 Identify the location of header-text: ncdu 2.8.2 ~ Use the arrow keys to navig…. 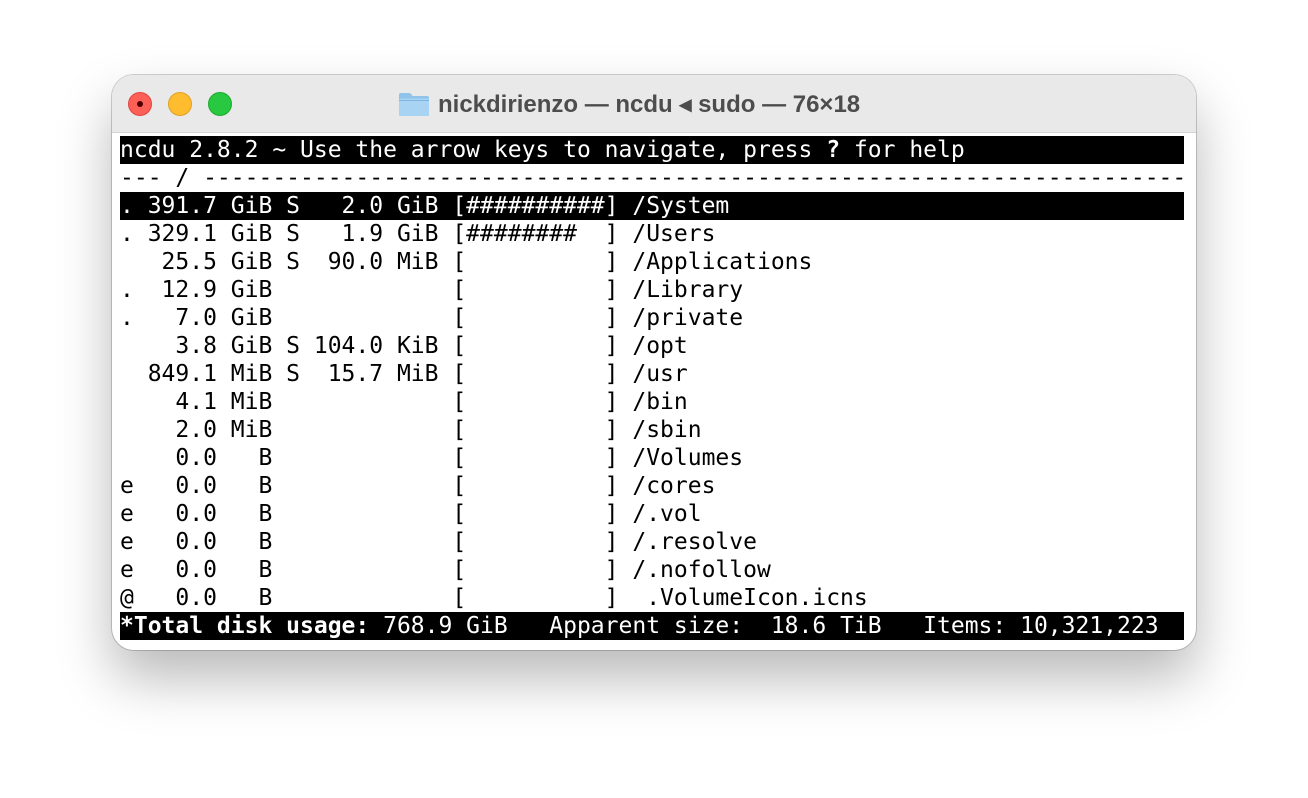
(473, 150).